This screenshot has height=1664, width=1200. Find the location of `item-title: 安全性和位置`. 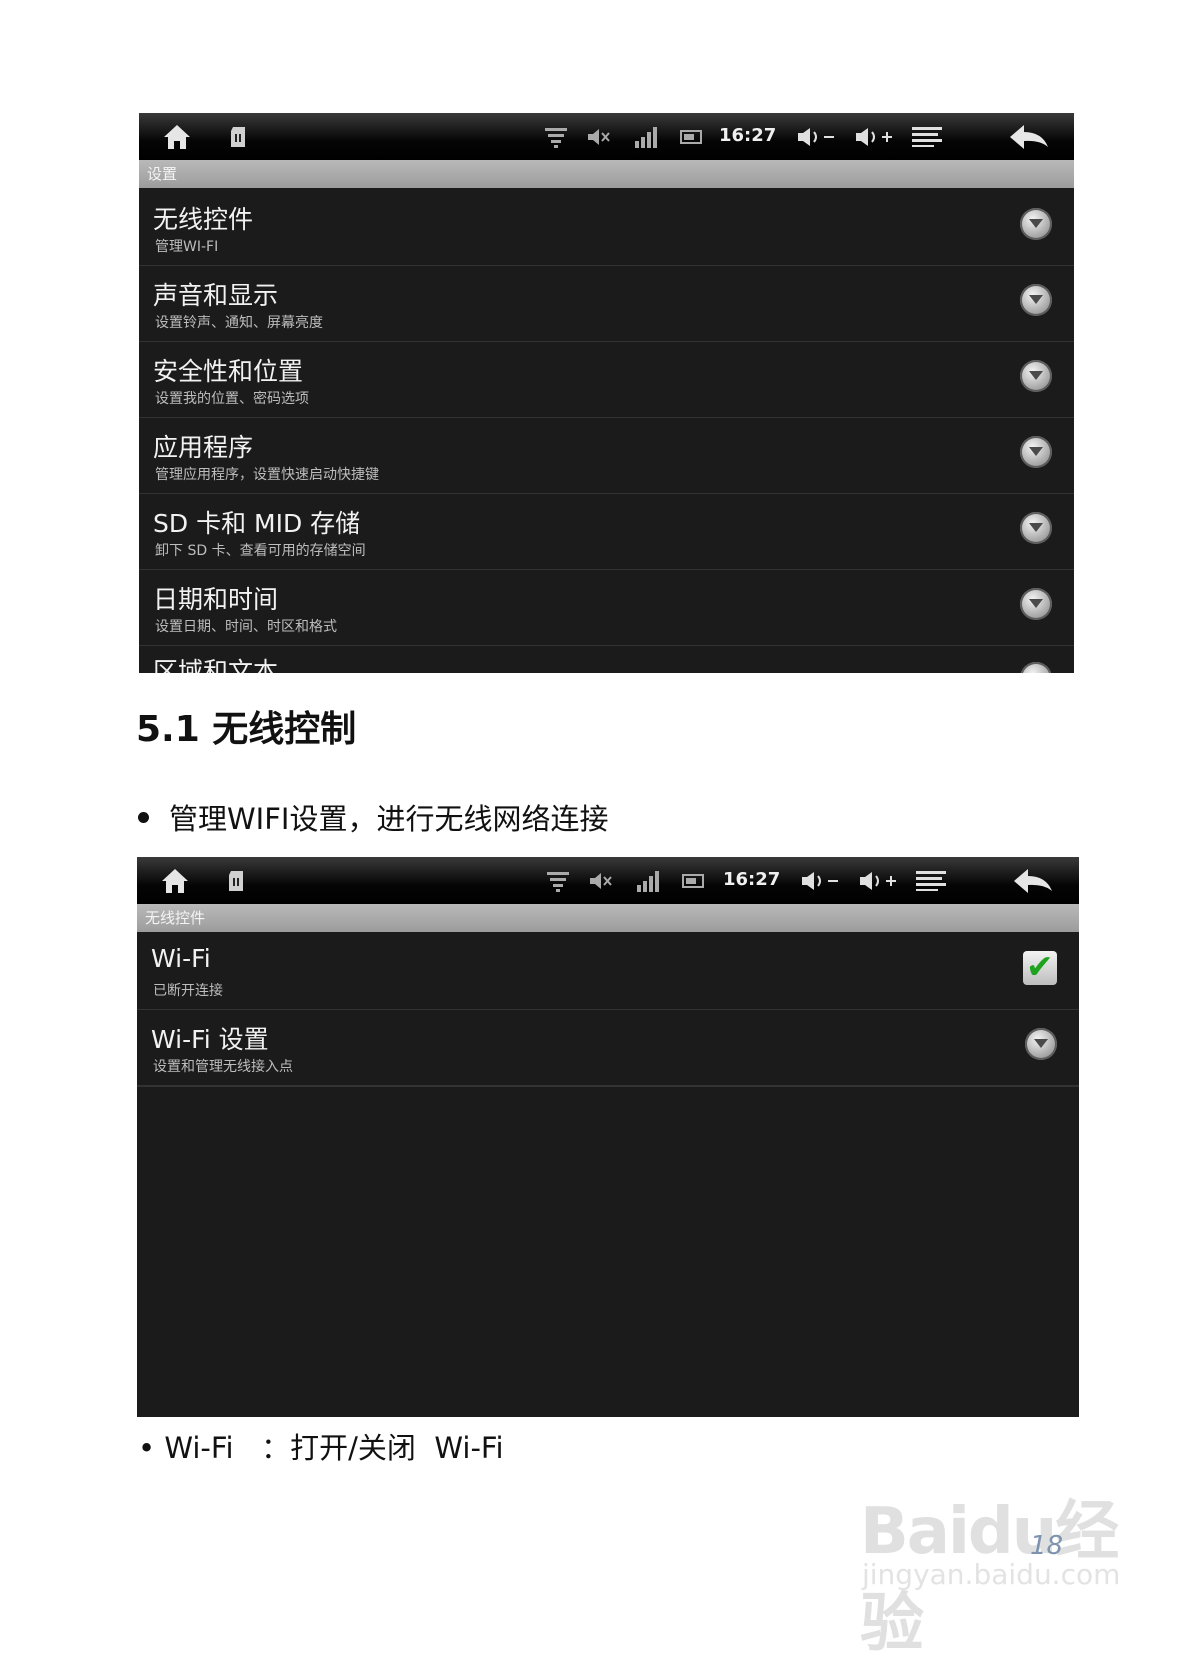

item-title: 安全性和位置 is located at coordinates (228, 371).